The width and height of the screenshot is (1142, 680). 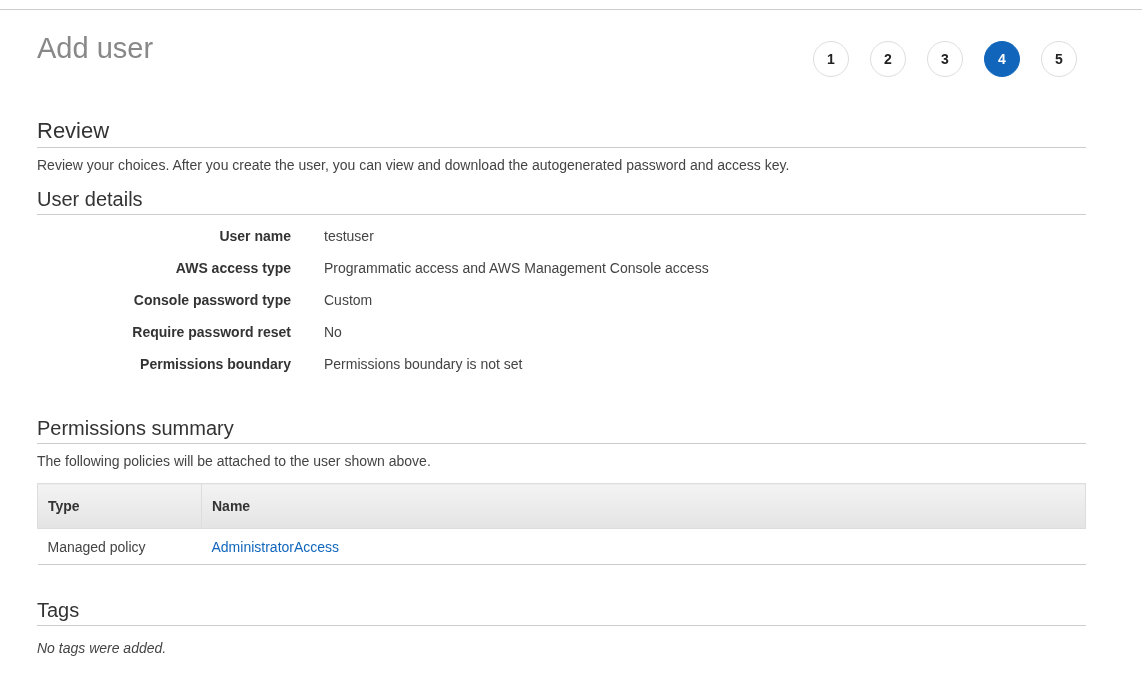 What do you see at coordinates (1002, 59) in the screenshot?
I see `step-indicator: 4` at bounding box center [1002, 59].